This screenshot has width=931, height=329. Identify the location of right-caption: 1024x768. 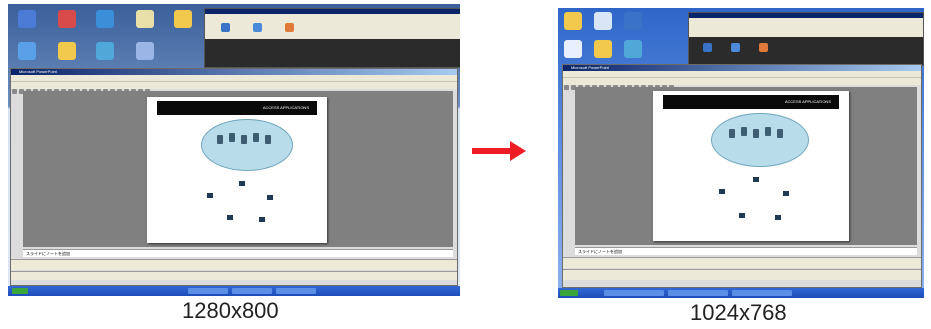
(738, 312).